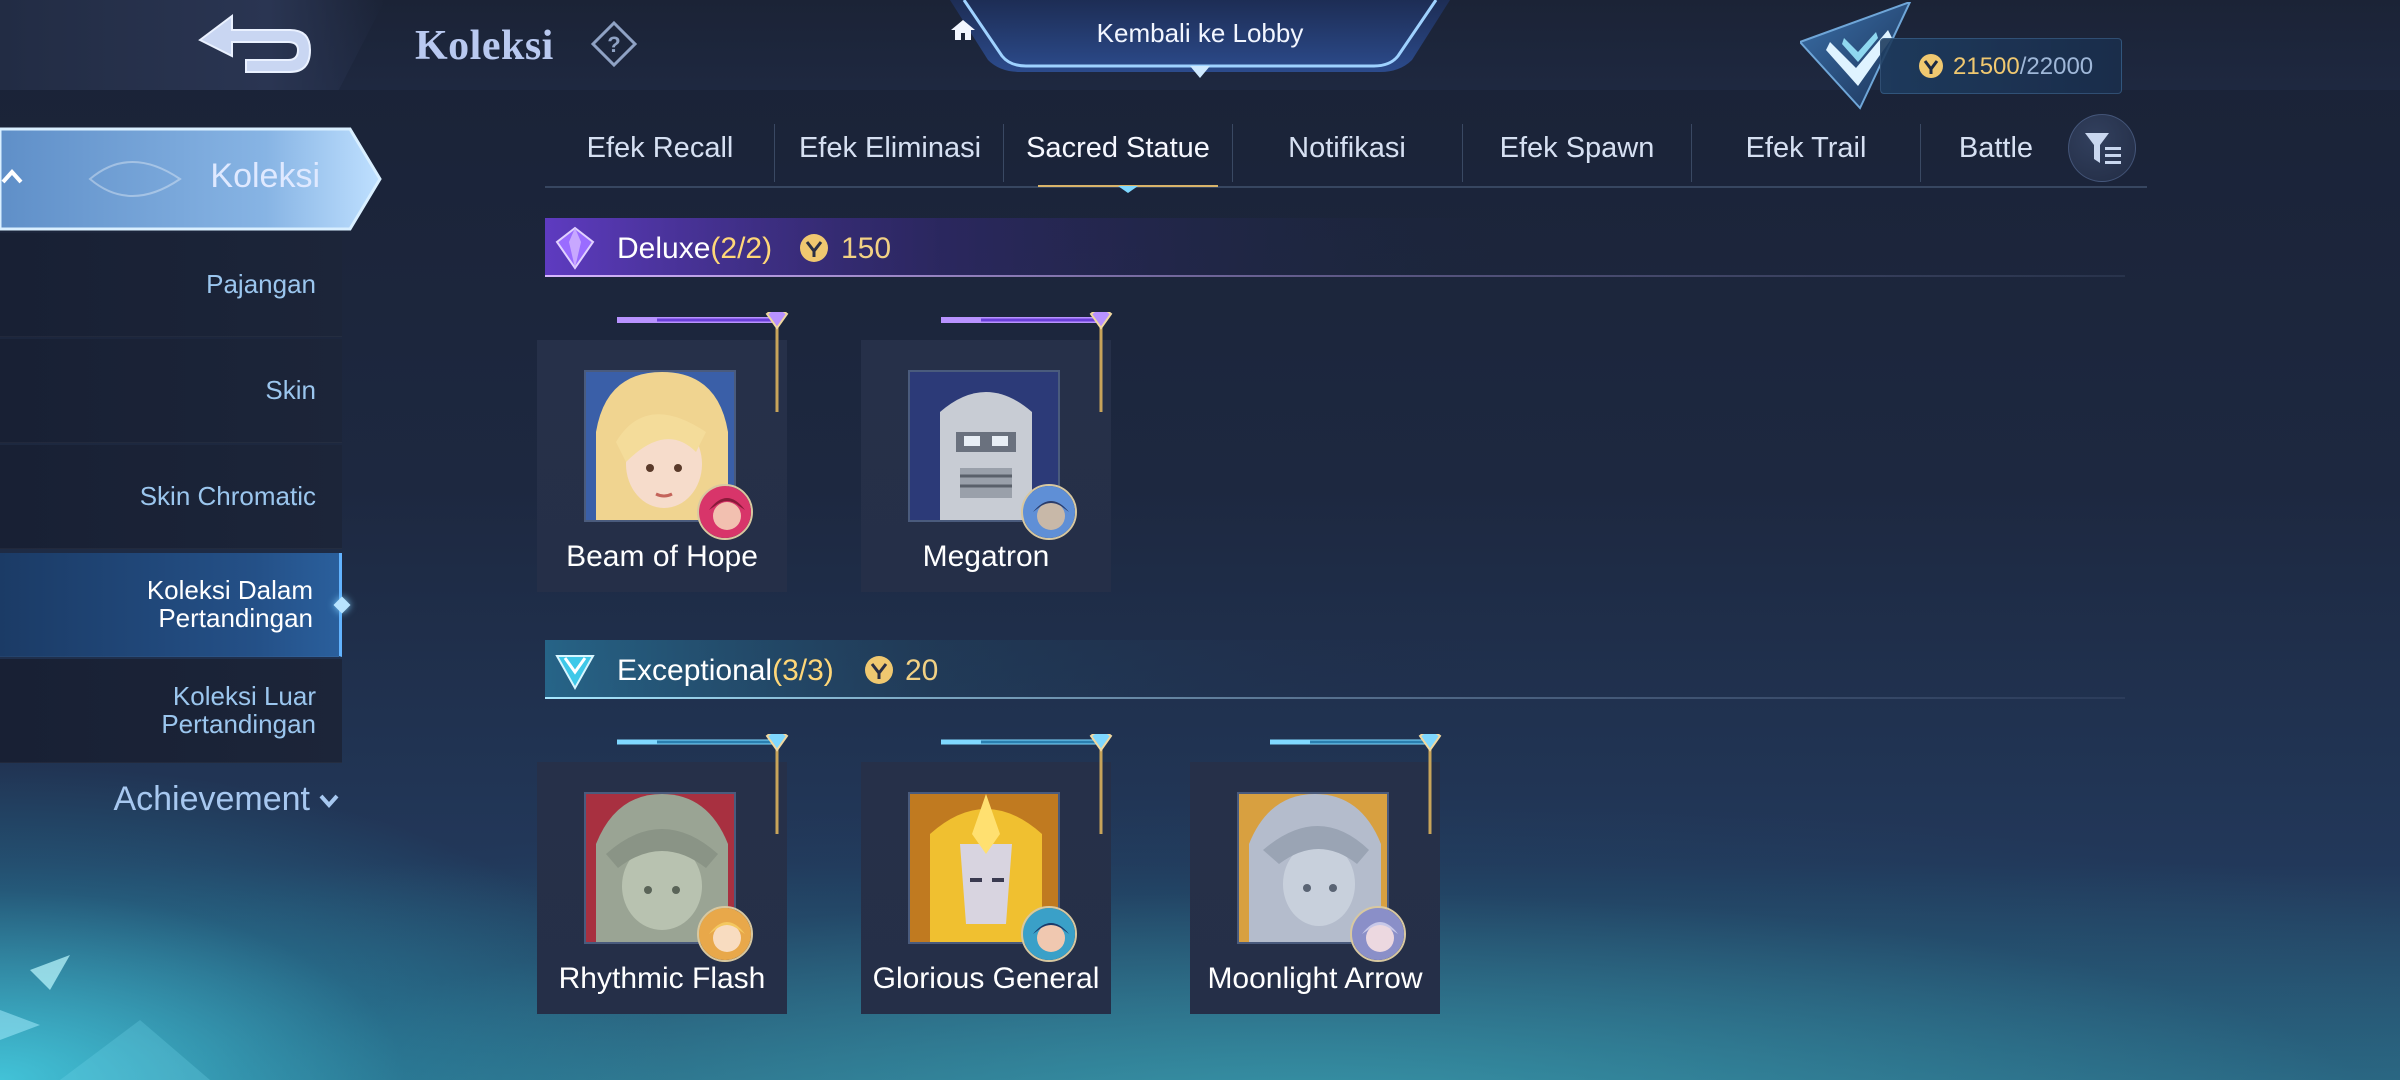 Image resolution: width=2400 pixels, height=1080 pixels. What do you see at coordinates (1996, 153) in the screenshot?
I see `tab-battle: Battle` at bounding box center [1996, 153].